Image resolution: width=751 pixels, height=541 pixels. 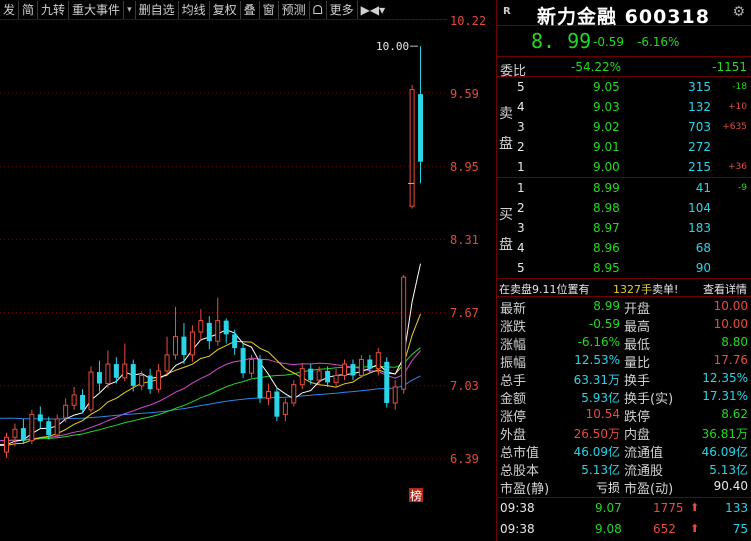 I want to click on bid-level-1: 1 8.99 41 -9, so click(x=624, y=188).